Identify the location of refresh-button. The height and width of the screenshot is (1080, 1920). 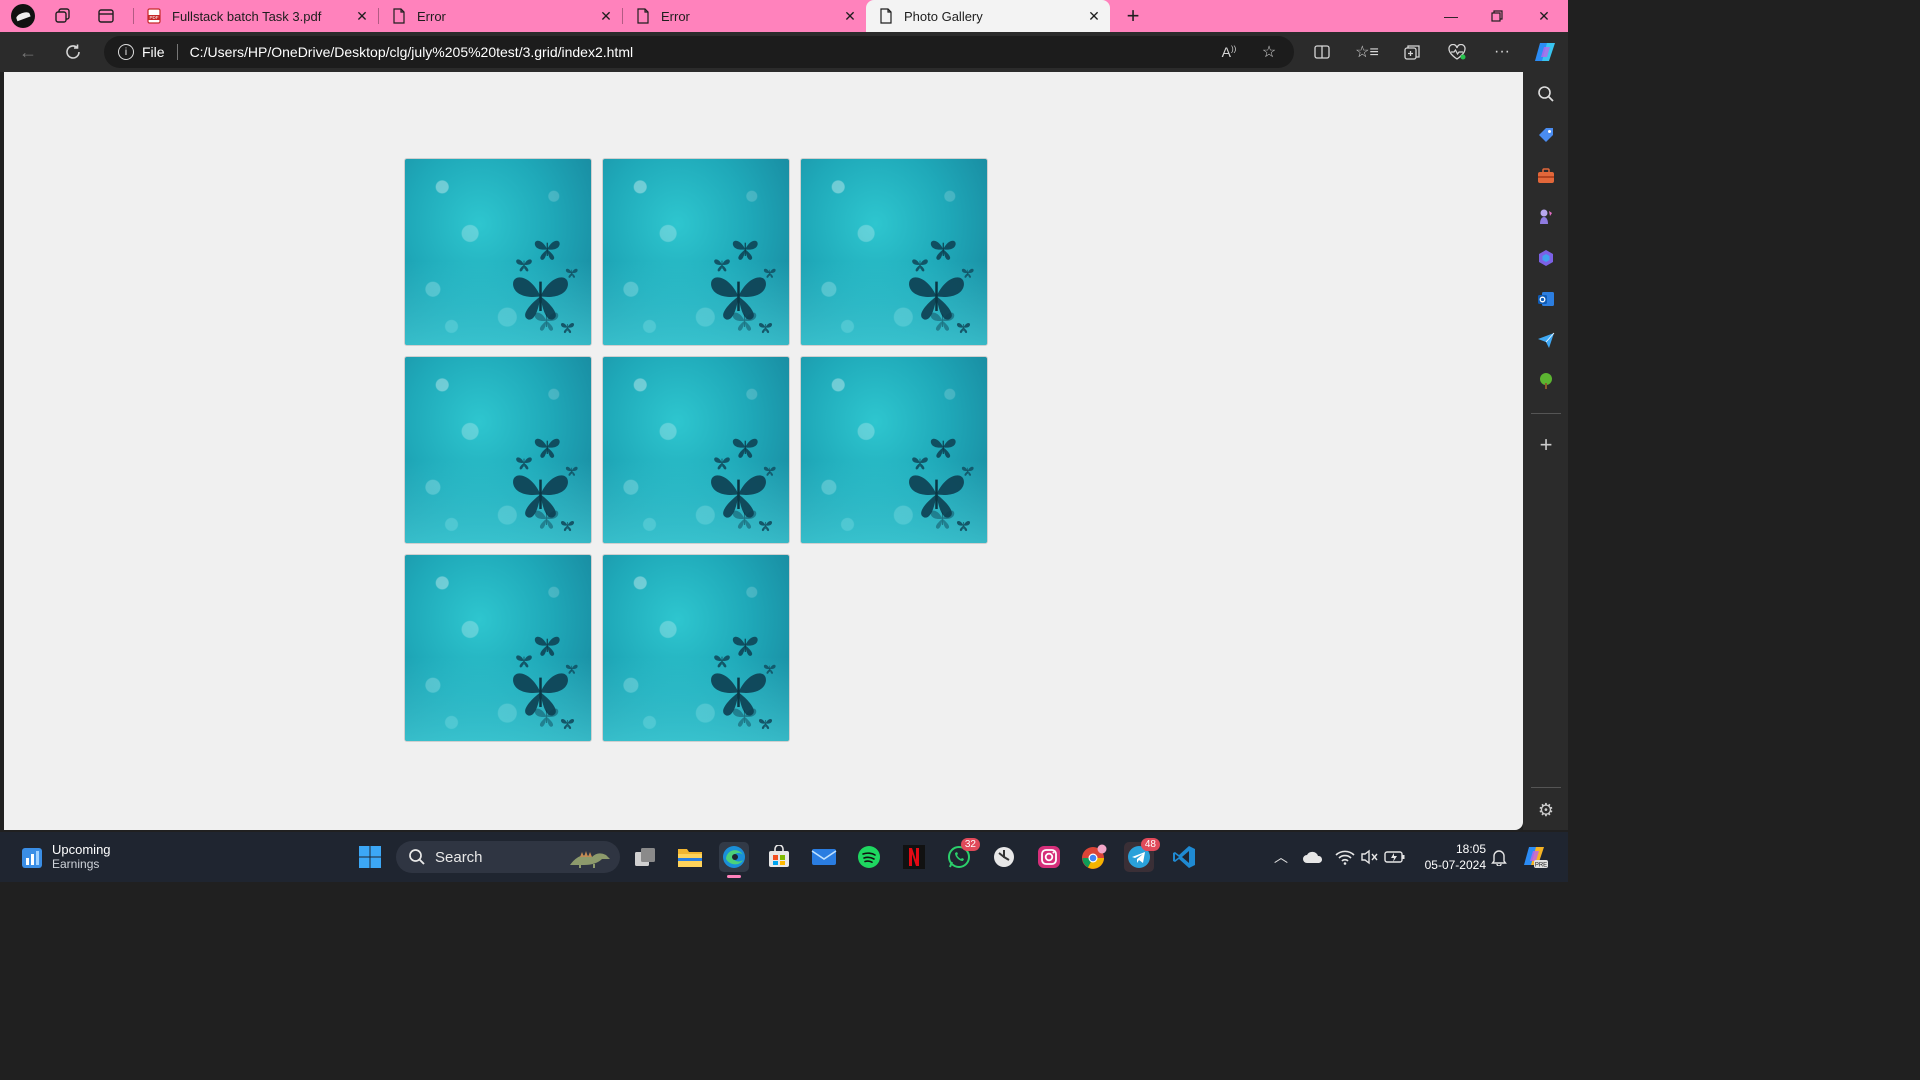
(73, 52).